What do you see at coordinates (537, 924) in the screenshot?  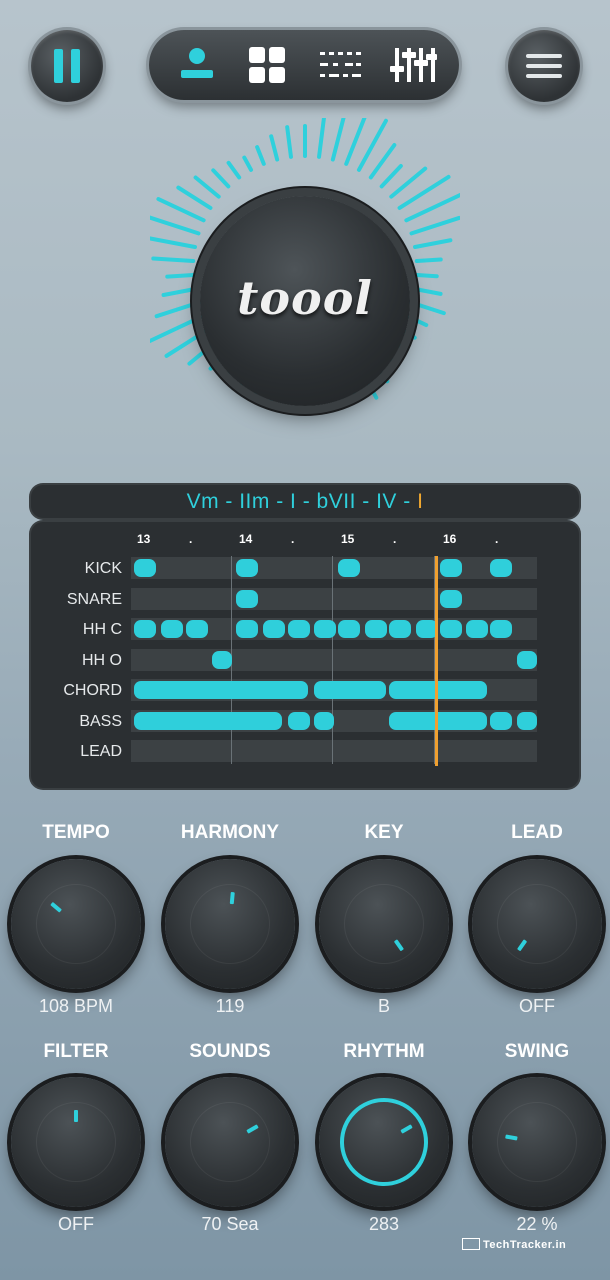 I see `lead-knob` at bounding box center [537, 924].